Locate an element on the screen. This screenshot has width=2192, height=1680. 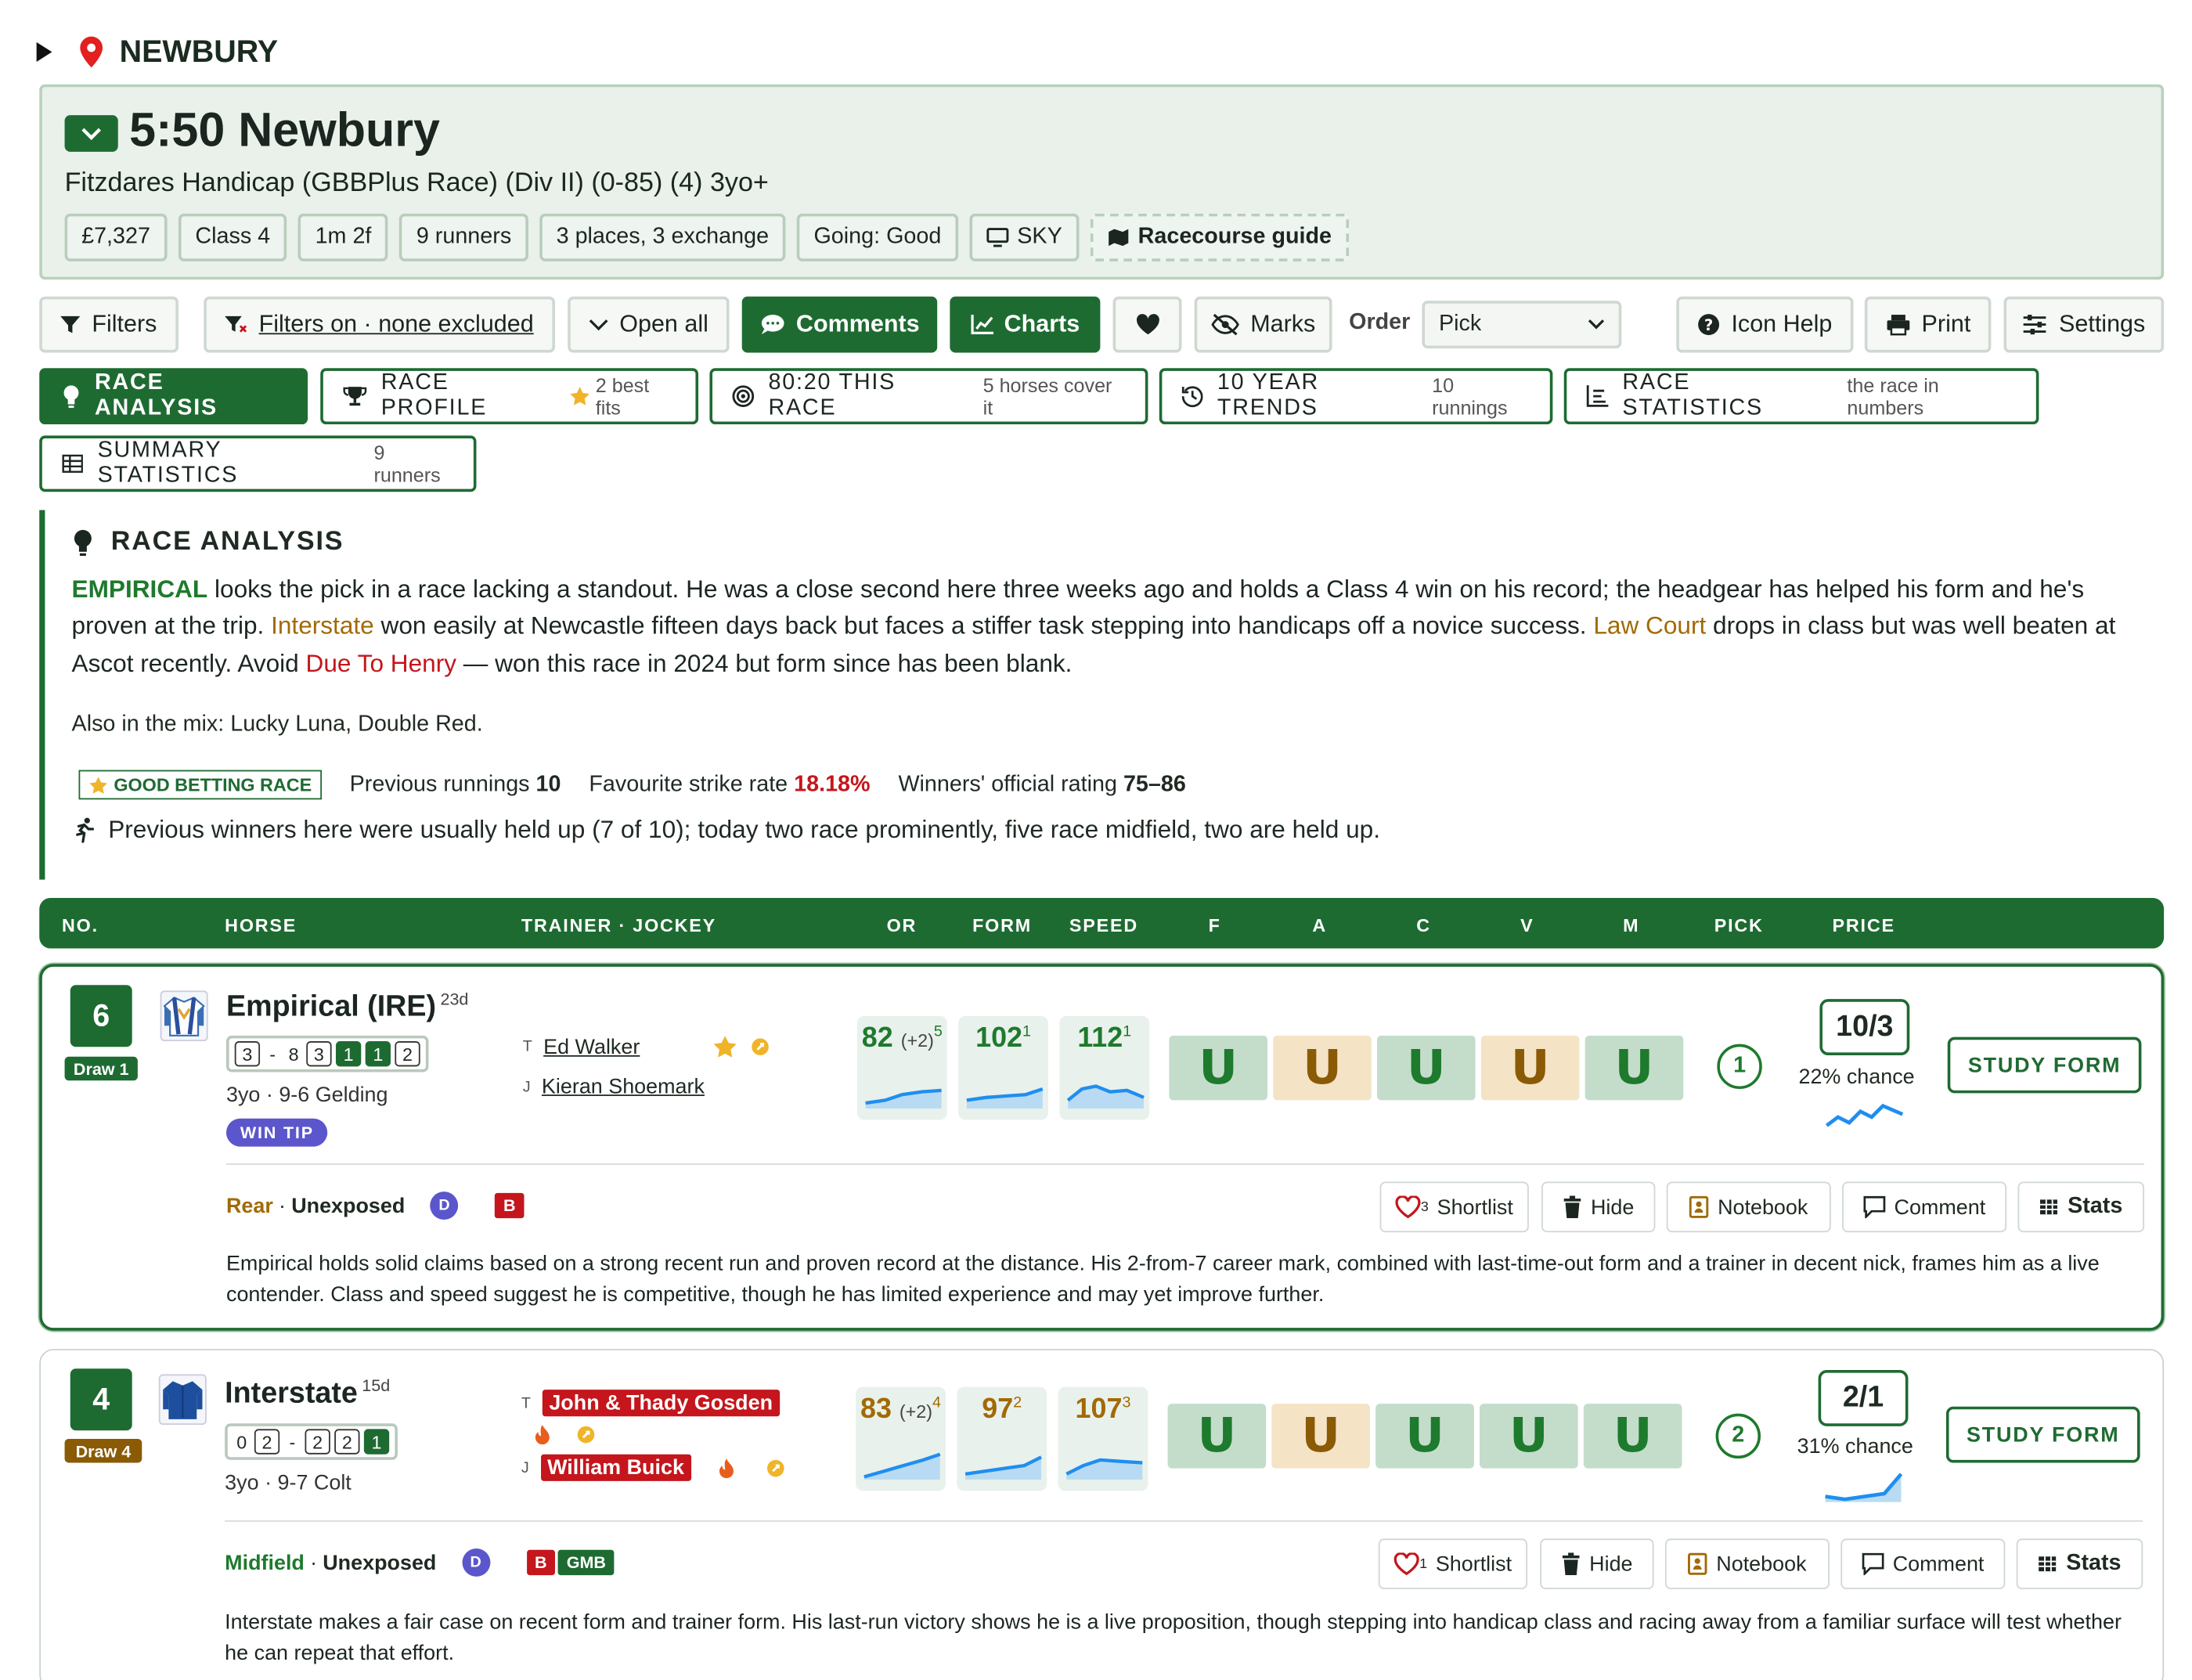
trainer: T Ed Walker is located at coordinates (647, 1046).